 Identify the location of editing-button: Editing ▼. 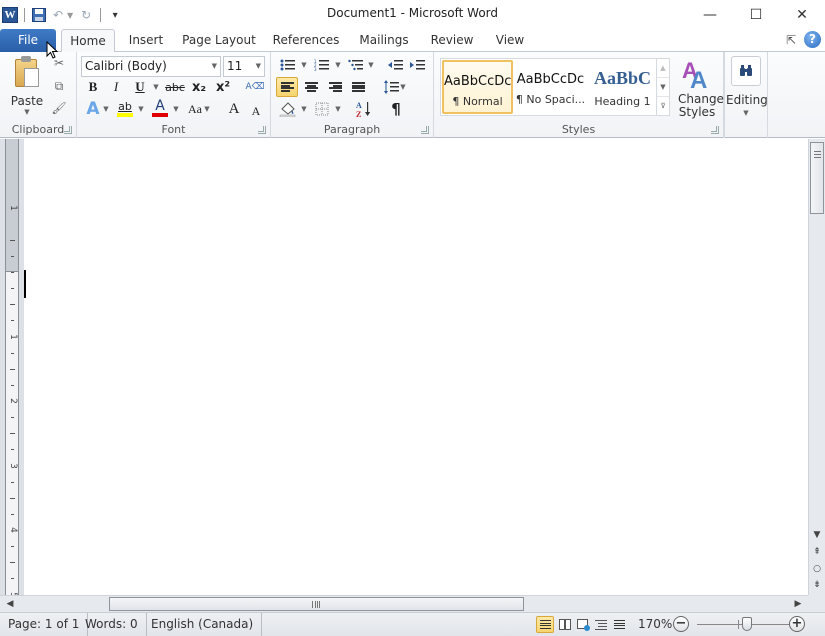
(747, 87).